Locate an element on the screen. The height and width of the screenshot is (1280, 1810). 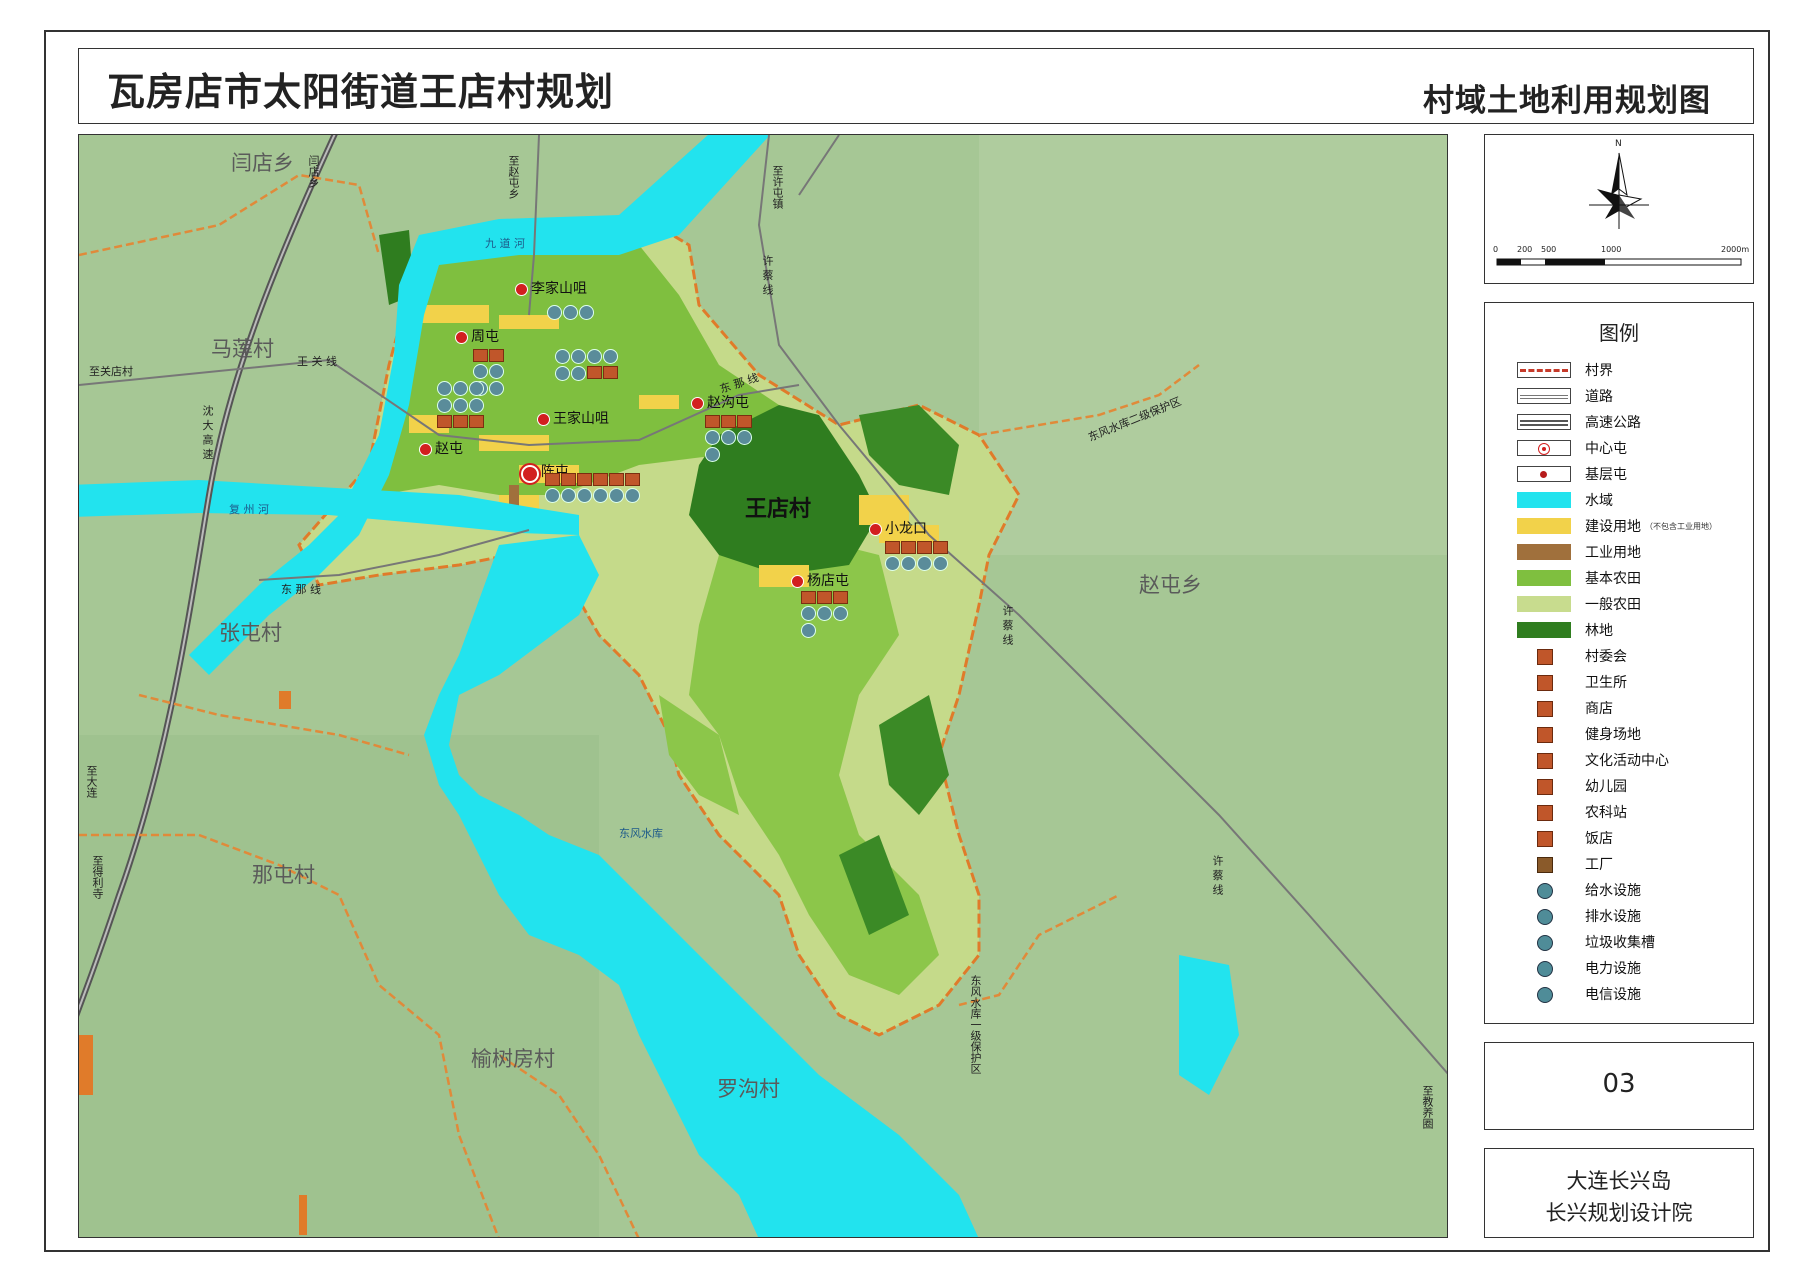
basic-farmland-swatch is located at coordinates (1544, 578).